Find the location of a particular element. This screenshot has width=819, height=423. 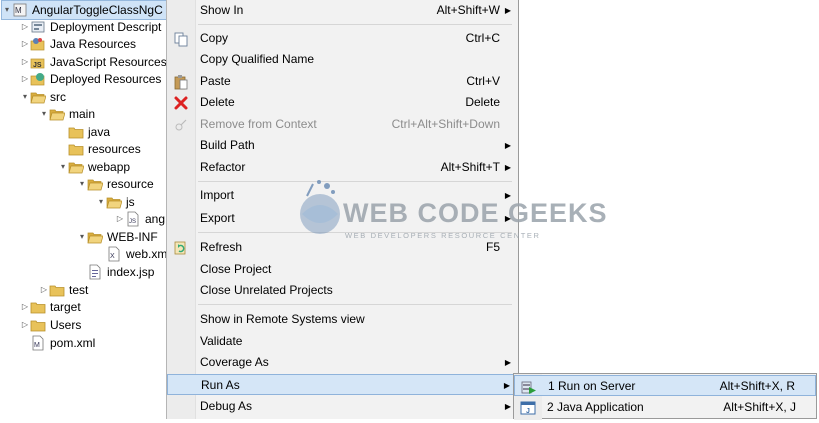

tree-item: ▾ js is located at coordinates (115, 202).